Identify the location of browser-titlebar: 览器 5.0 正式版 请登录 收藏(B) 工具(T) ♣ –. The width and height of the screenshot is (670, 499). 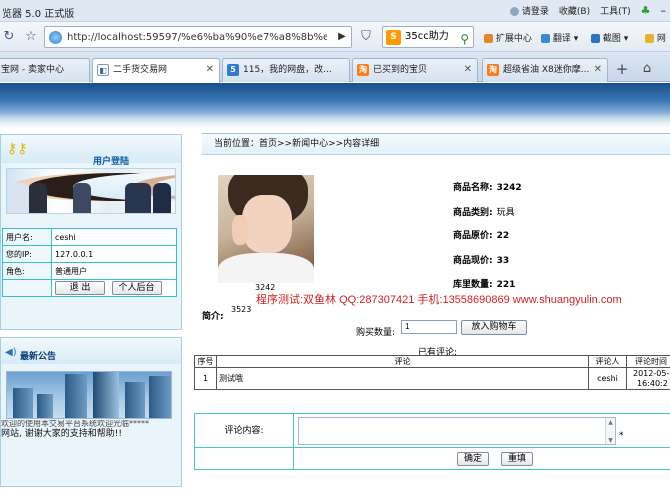
(335, 11).